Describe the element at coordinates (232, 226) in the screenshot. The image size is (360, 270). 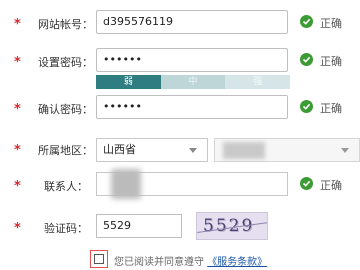
I see `captcha-image: 5529` at that location.